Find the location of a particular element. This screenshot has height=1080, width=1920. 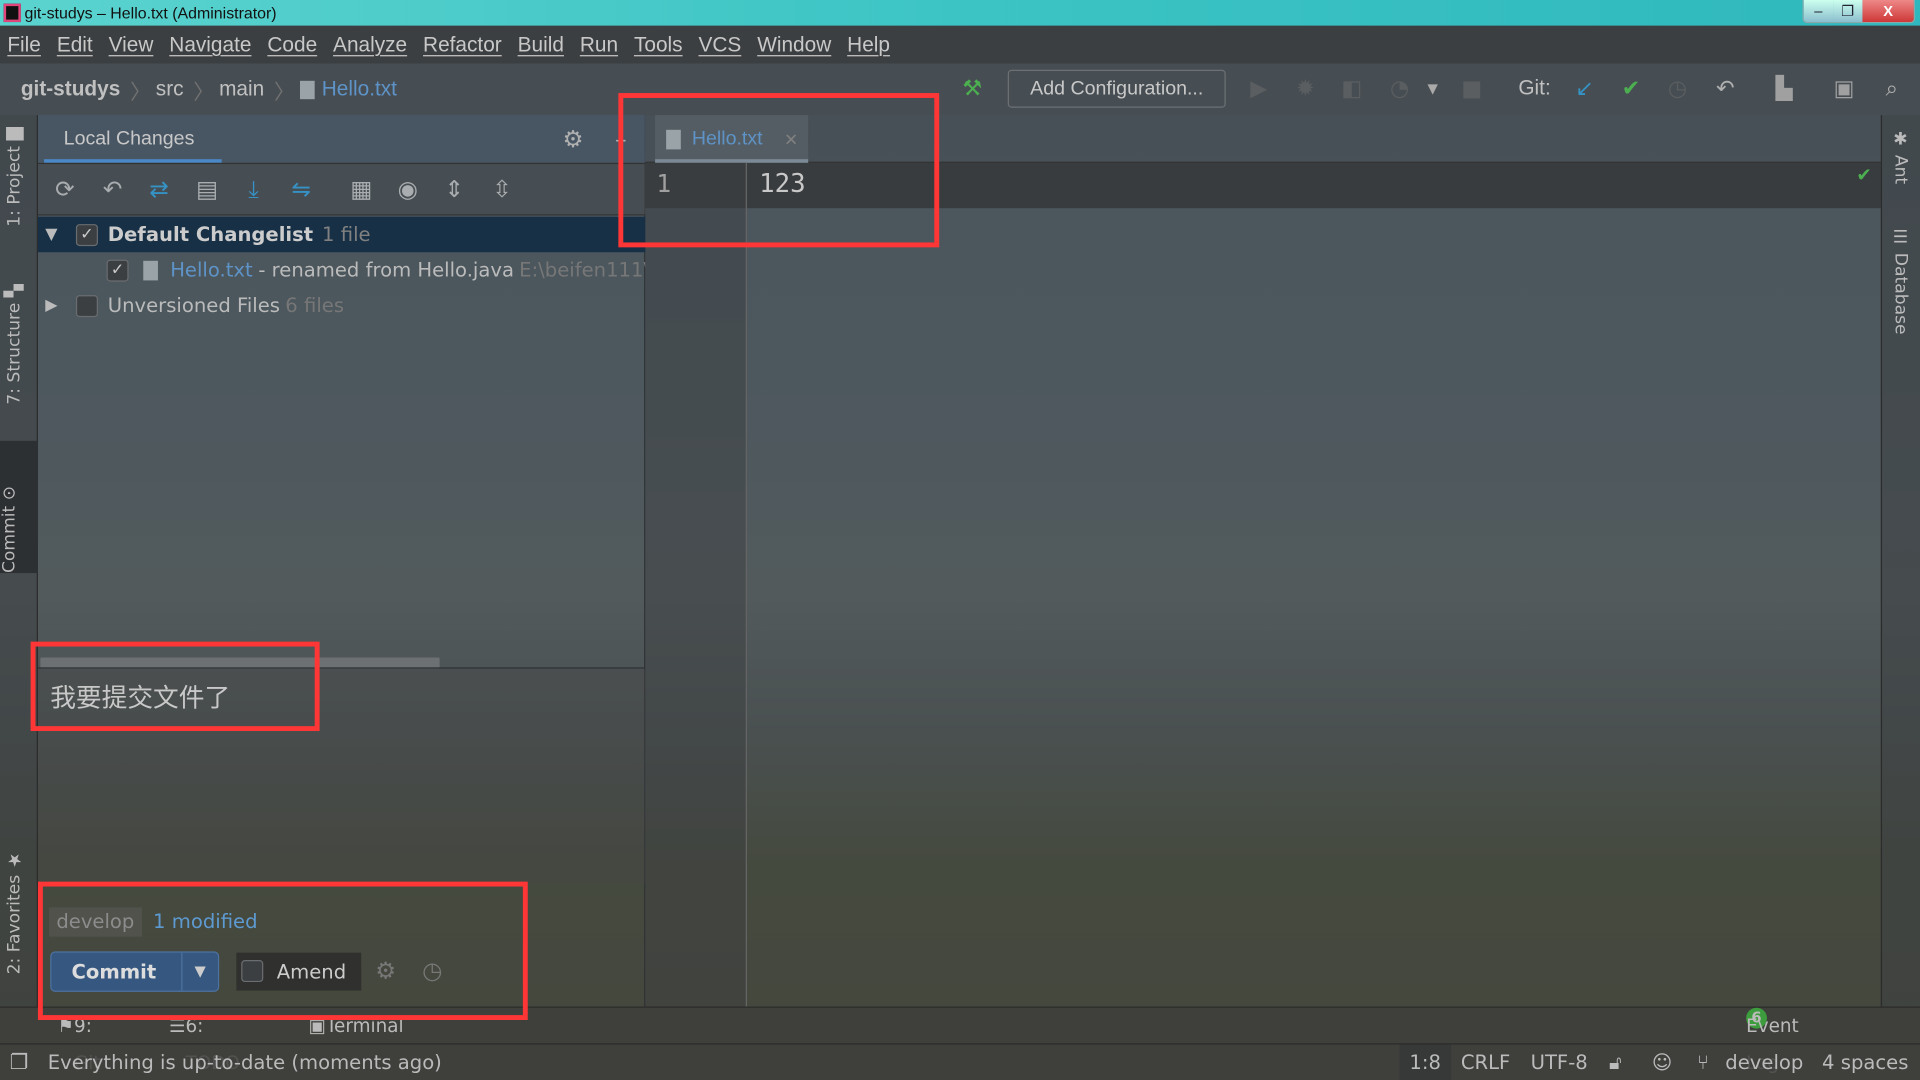

indent-setting: 4 spaces is located at coordinates (1865, 1062).